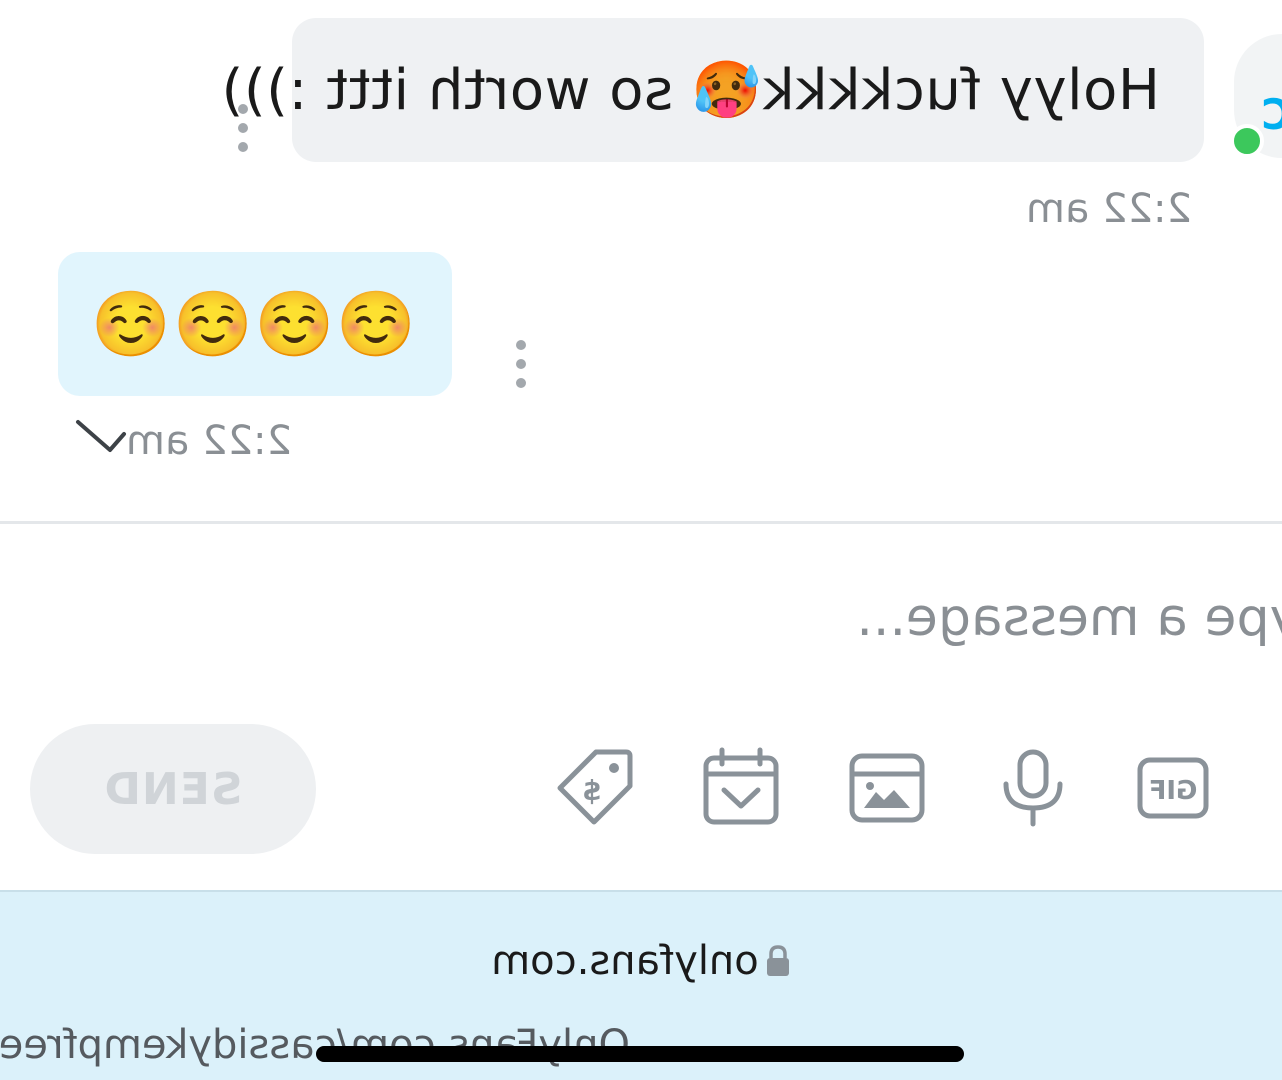 The height and width of the screenshot is (1080, 1282). What do you see at coordinates (777, 960) in the screenshot?
I see `lock-icon` at bounding box center [777, 960].